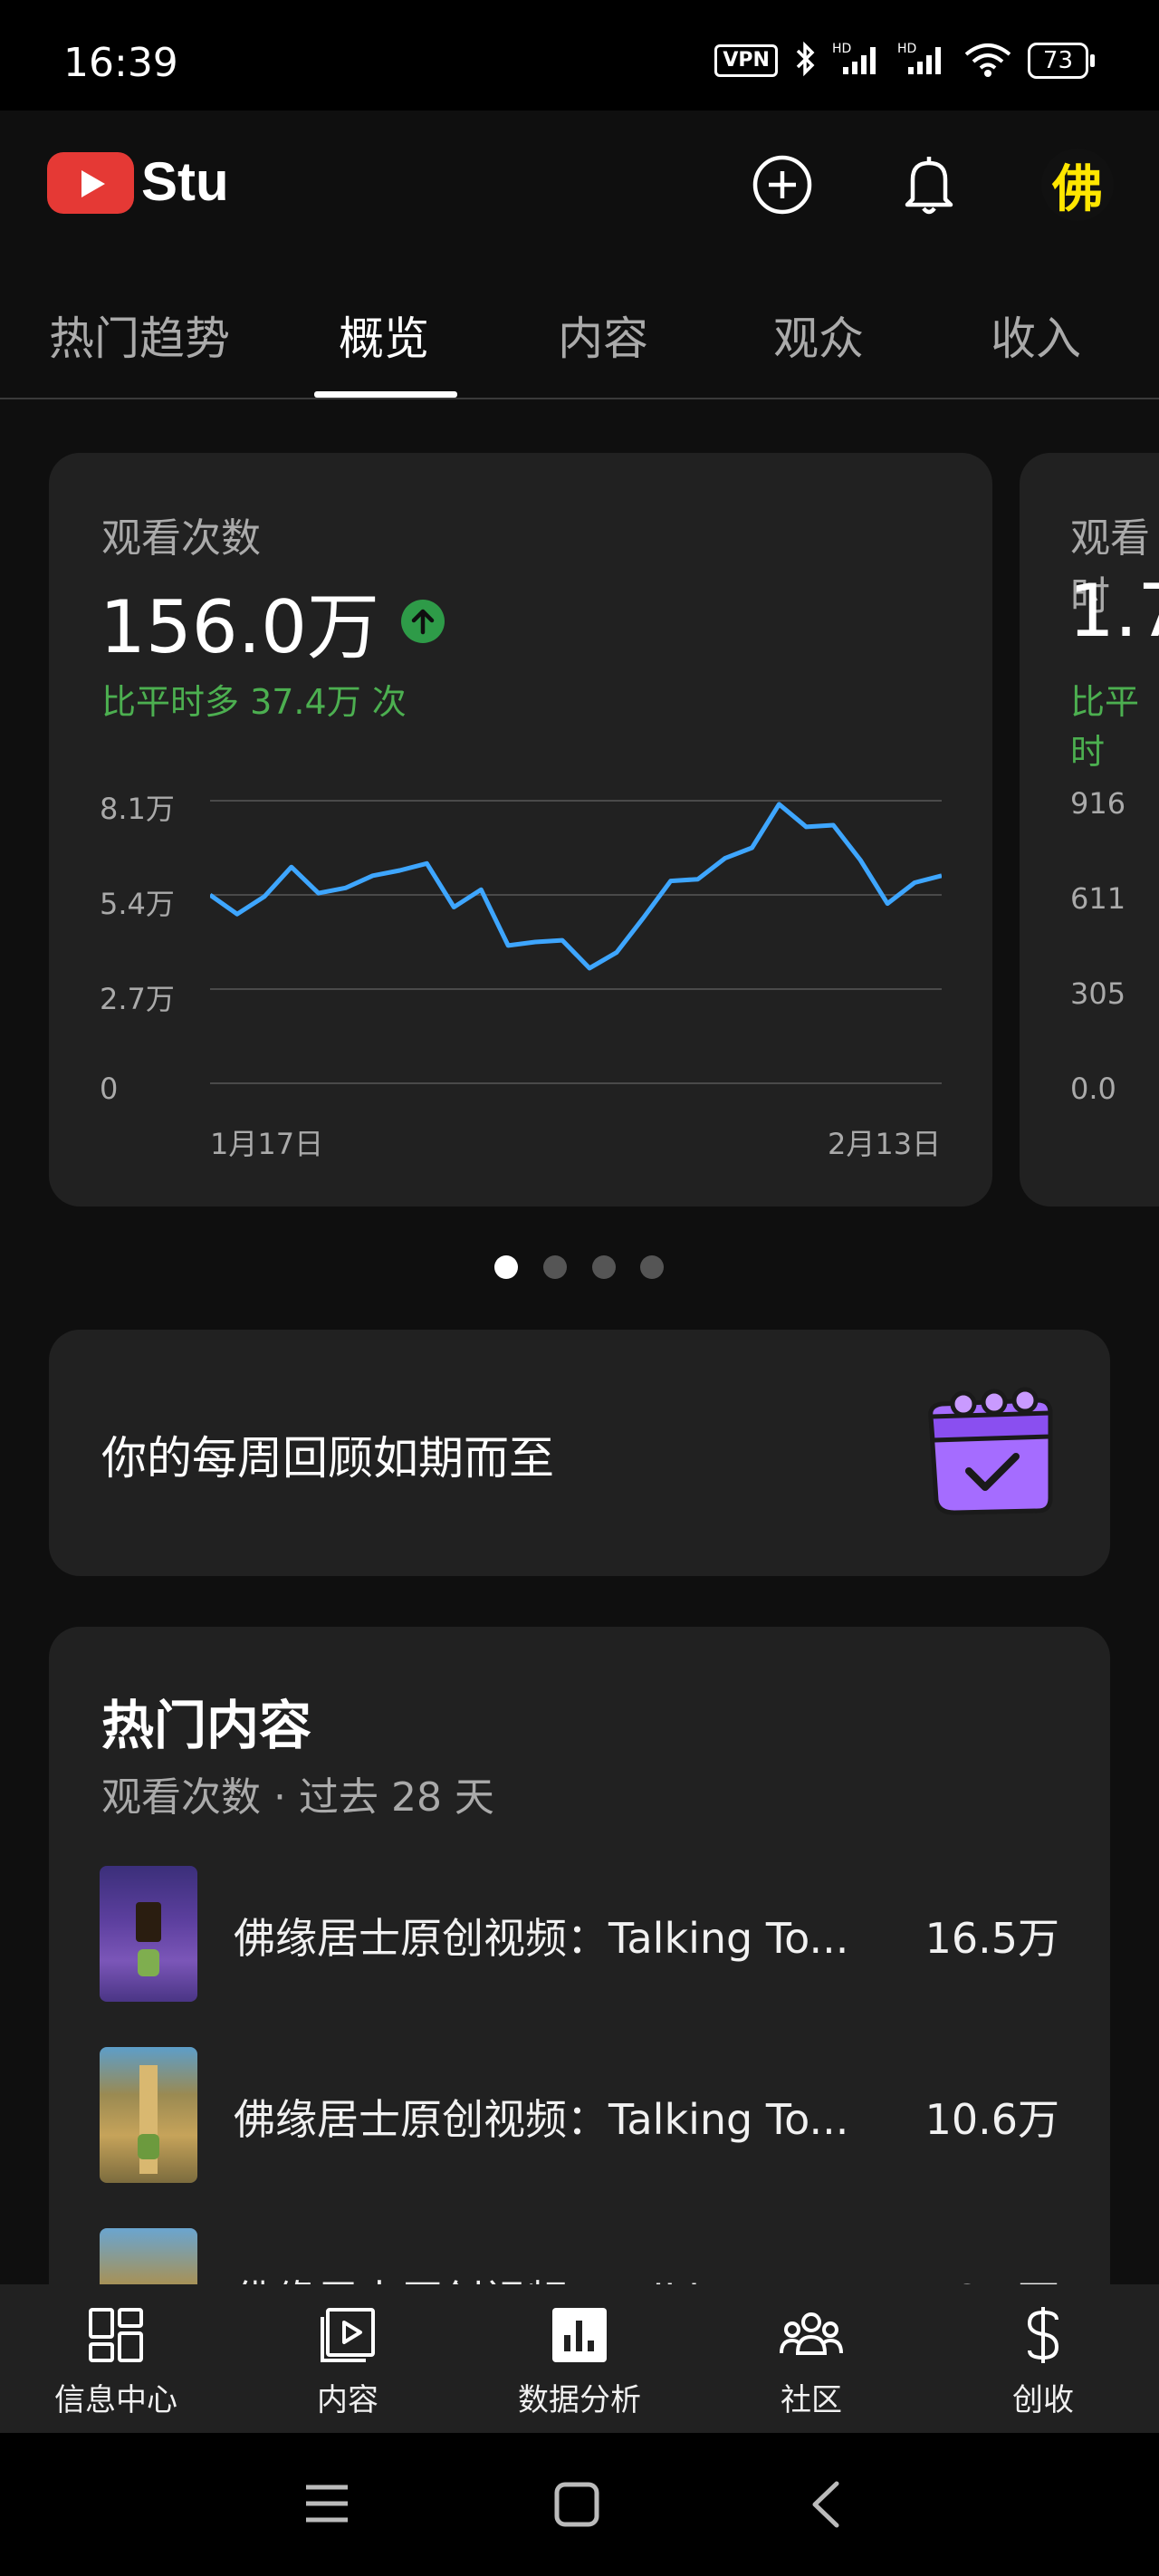 This screenshot has width=1159, height=2576. Describe the element at coordinates (818, 335) in the screenshot. I see `tab-audience: 观众` at that location.